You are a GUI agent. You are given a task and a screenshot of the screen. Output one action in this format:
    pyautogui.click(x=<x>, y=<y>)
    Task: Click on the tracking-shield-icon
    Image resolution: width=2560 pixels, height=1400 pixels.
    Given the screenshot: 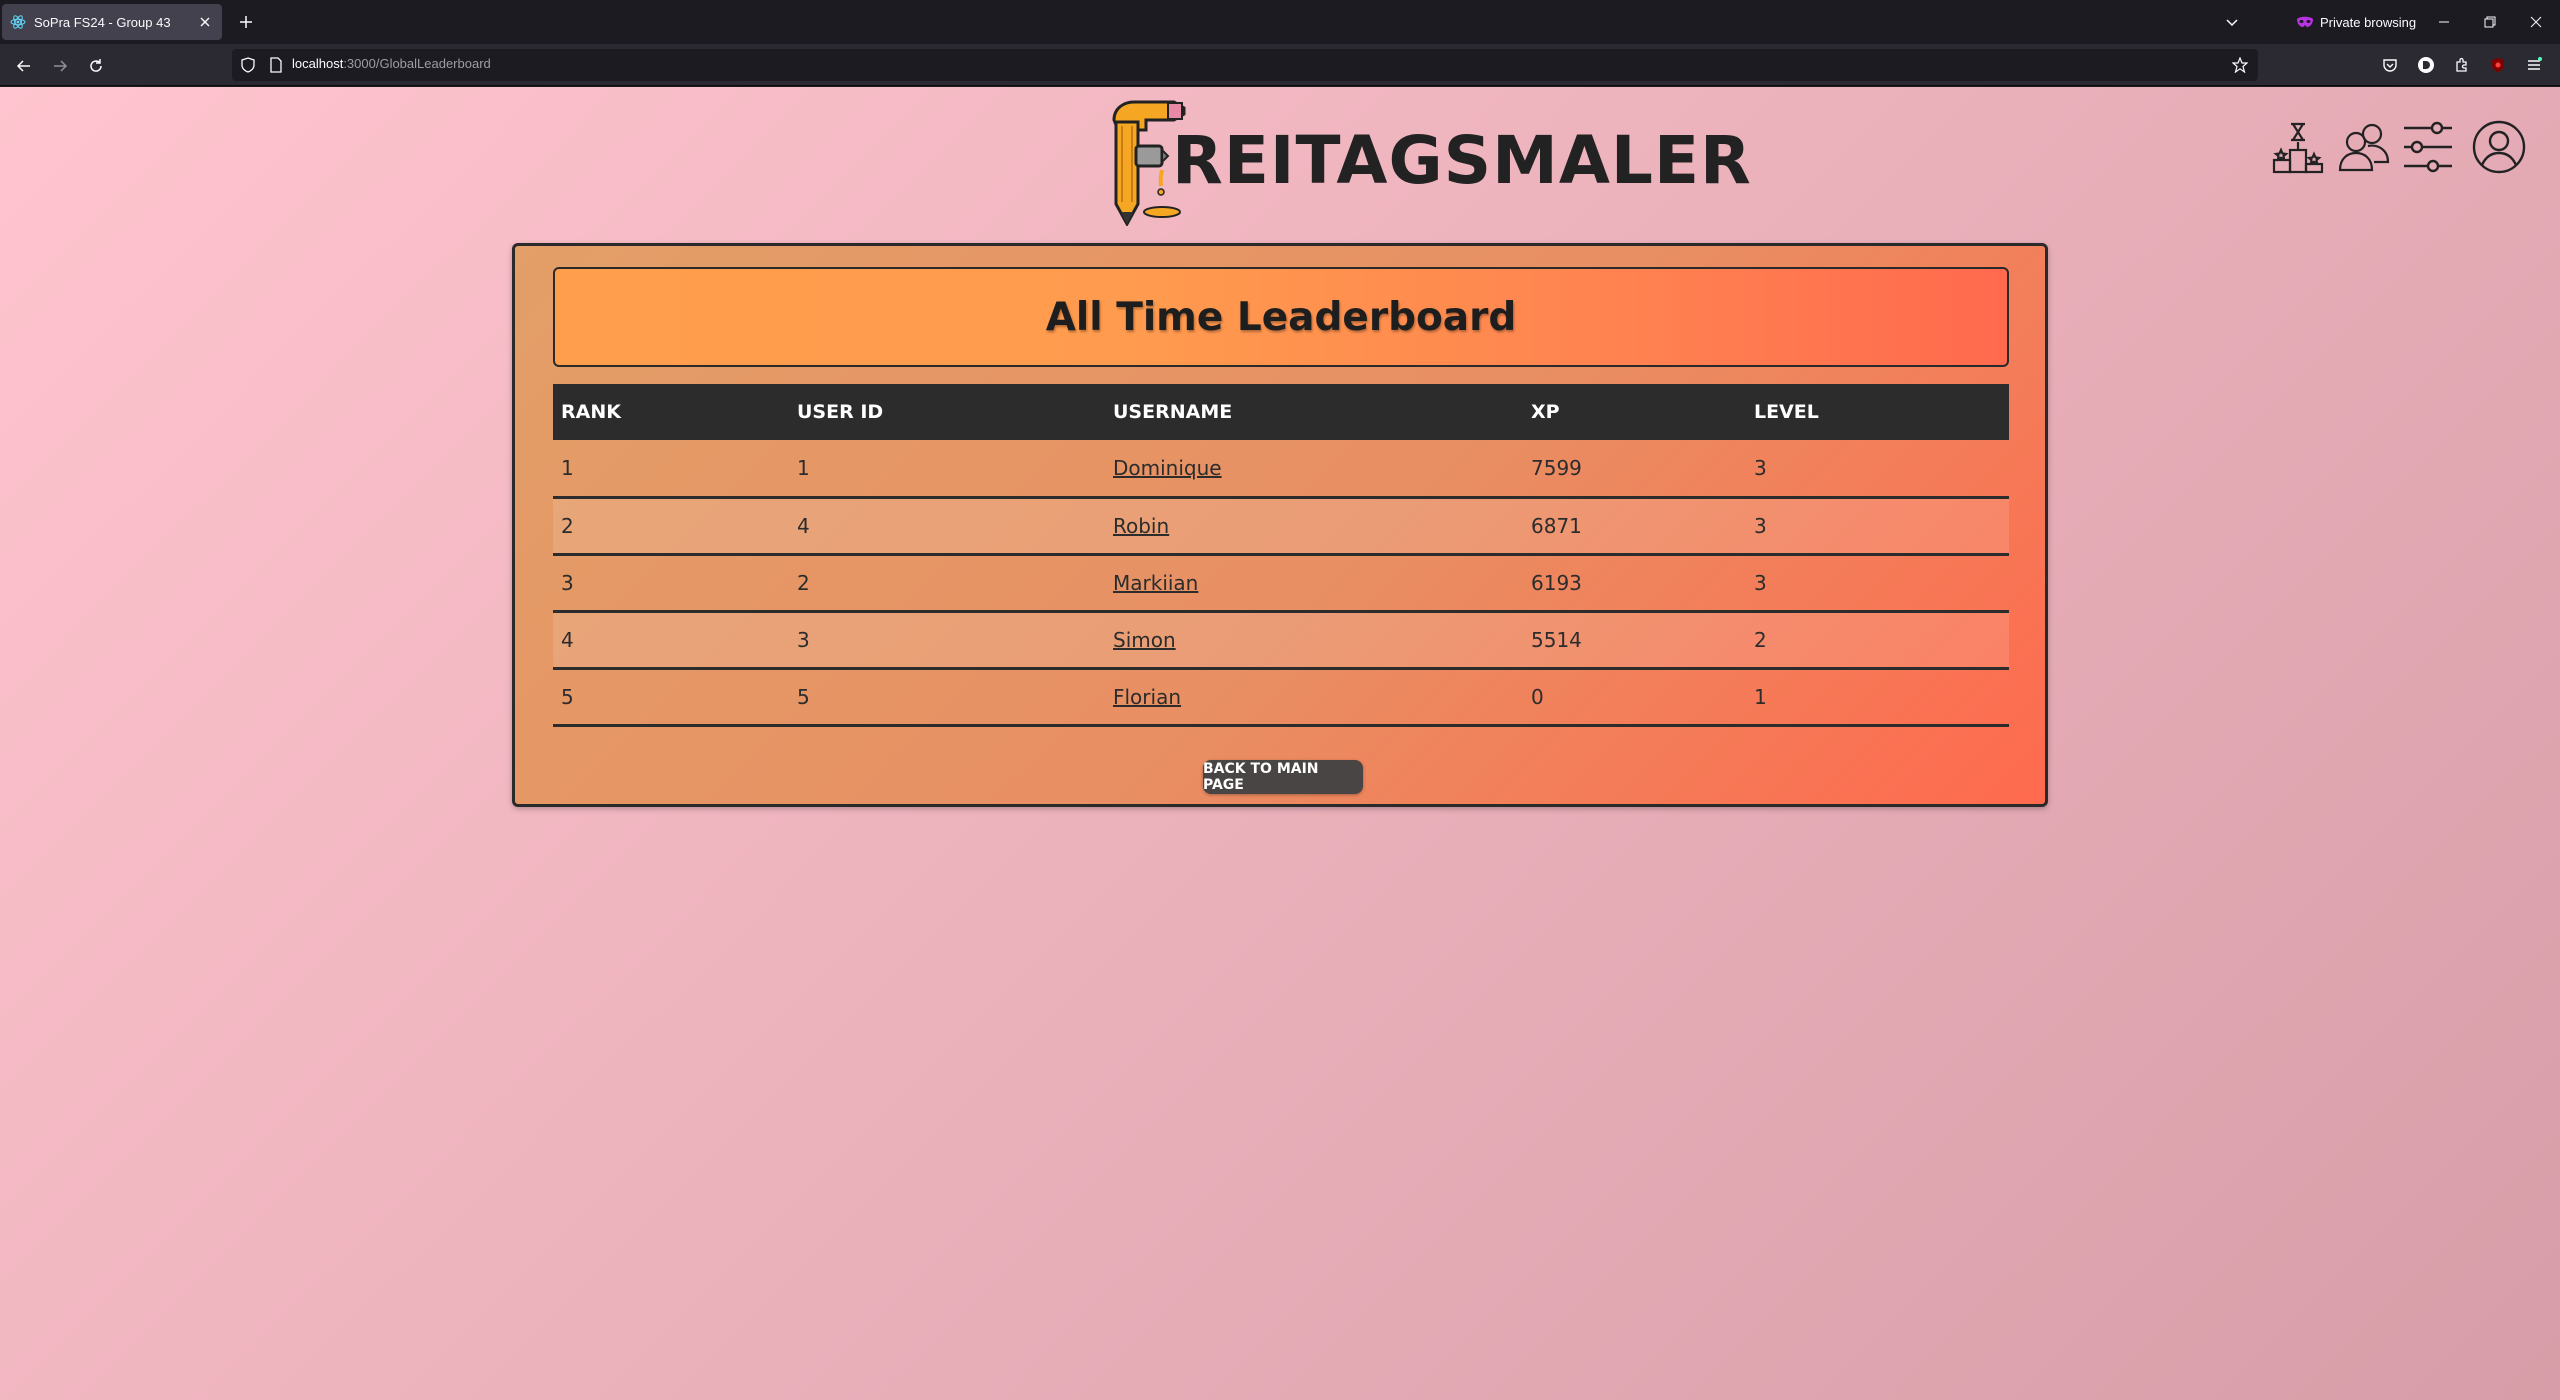 What is the action you would take?
    pyautogui.click(x=248, y=65)
    